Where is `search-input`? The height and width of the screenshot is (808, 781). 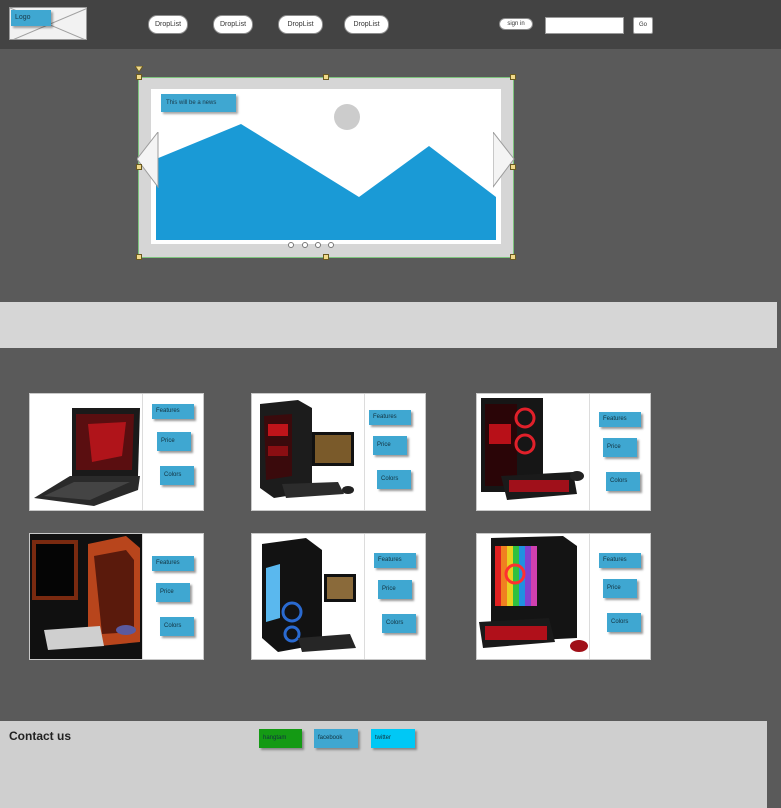 search-input is located at coordinates (584, 25).